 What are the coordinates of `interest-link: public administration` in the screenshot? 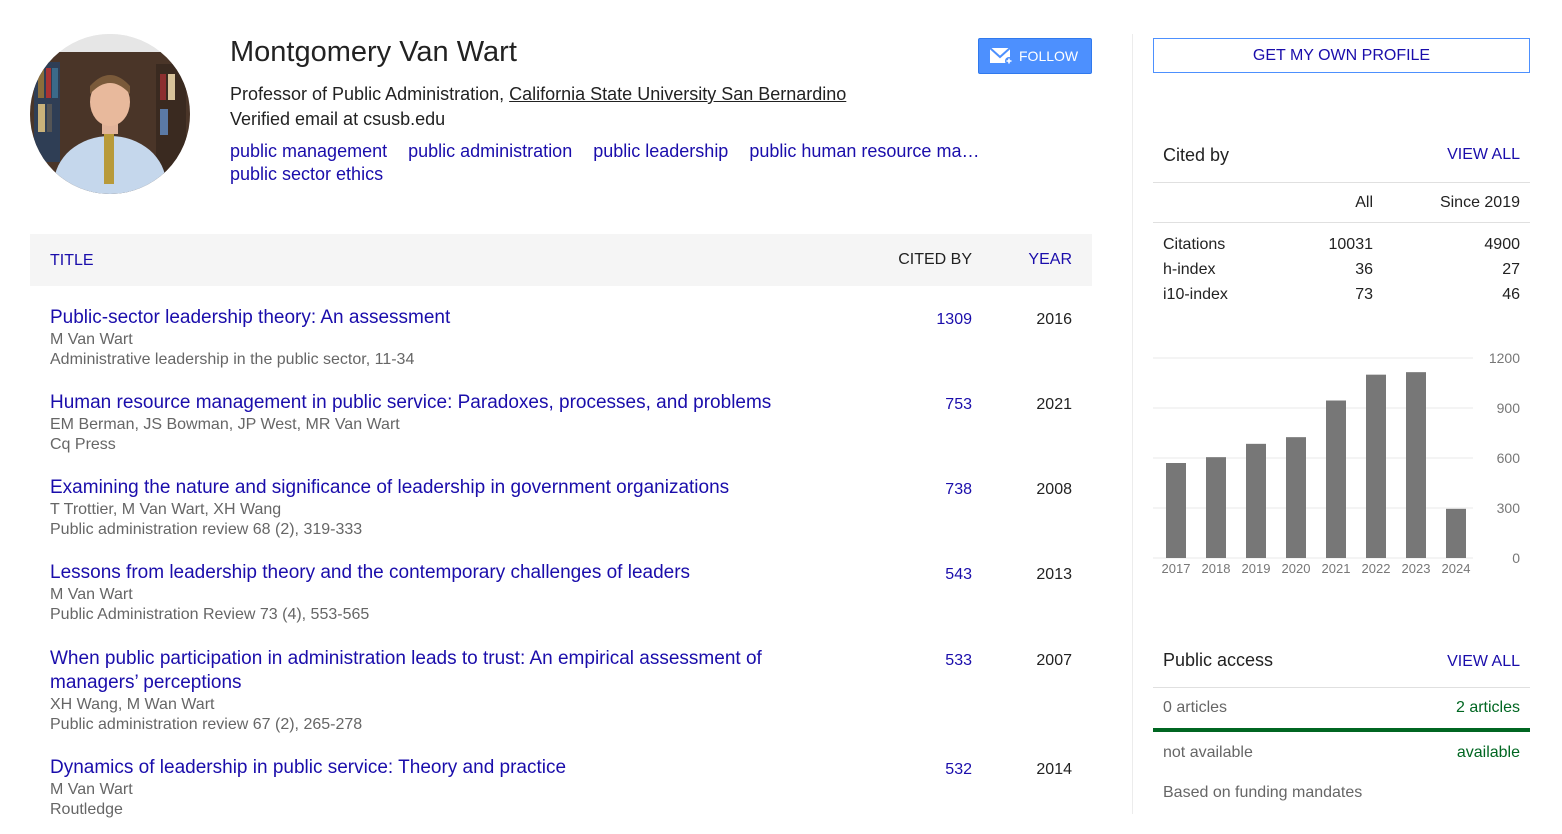 It's located at (490, 151).